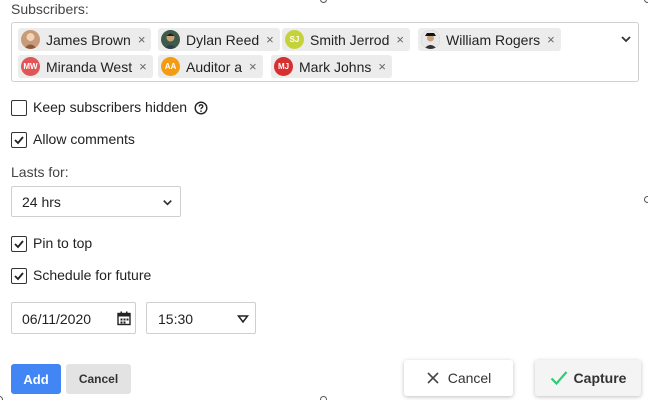  I want to click on subscriber-chip: Dylan Reed ×, so click(219, 39).